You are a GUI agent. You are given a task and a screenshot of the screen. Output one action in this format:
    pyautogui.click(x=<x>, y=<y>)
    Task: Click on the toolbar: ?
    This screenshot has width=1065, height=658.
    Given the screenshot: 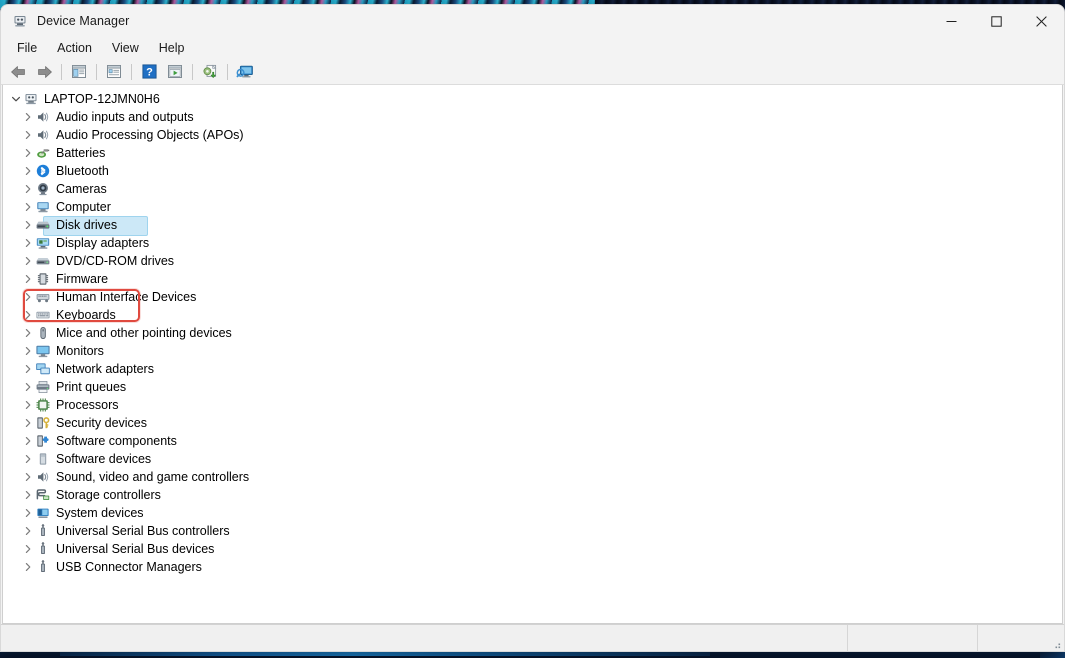 What is the action you would take?
    pyautogui.click(x=532, y=72)
    